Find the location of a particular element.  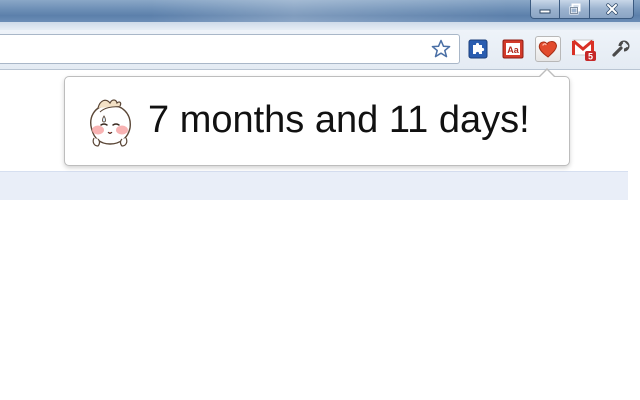

settings-wrench-button is located at coordinates (621, 49).